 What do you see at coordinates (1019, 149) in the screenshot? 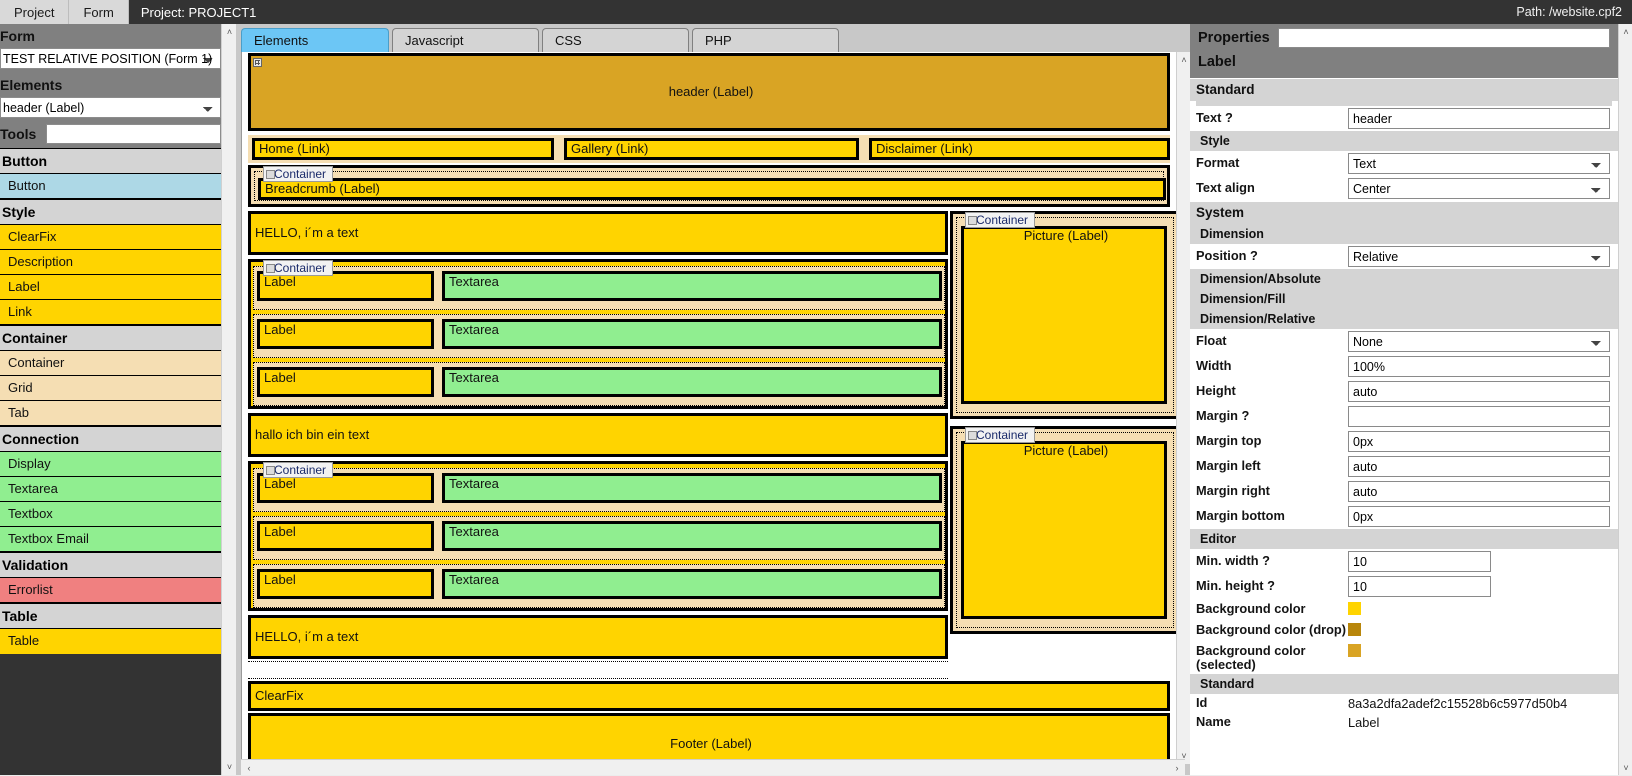
I see `link-disclaimer: Disclaimer (Link)` at bounding box center [1019, 149].